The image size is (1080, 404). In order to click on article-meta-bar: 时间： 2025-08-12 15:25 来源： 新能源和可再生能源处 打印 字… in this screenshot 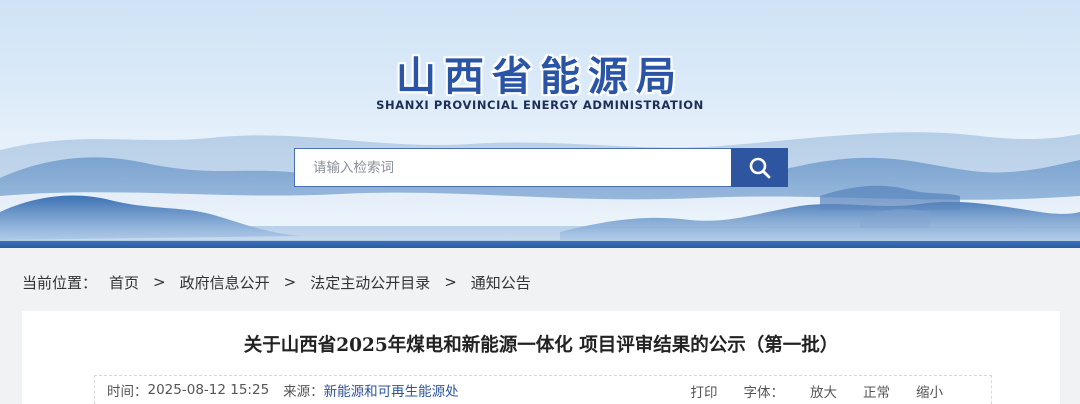, I will do `click(543, 389)`.